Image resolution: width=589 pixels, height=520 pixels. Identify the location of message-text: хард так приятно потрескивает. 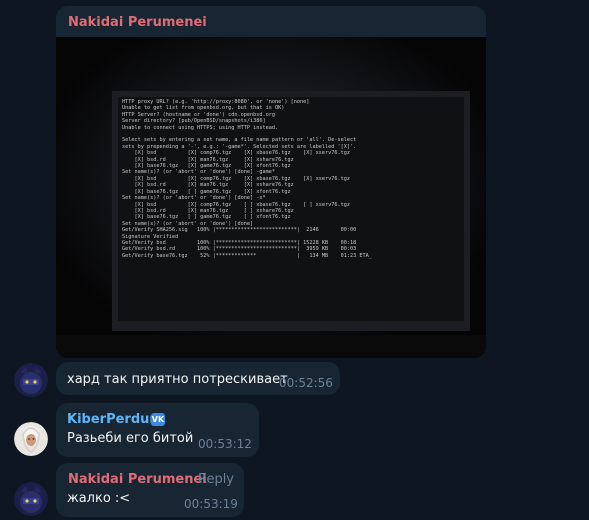
(177, 379).